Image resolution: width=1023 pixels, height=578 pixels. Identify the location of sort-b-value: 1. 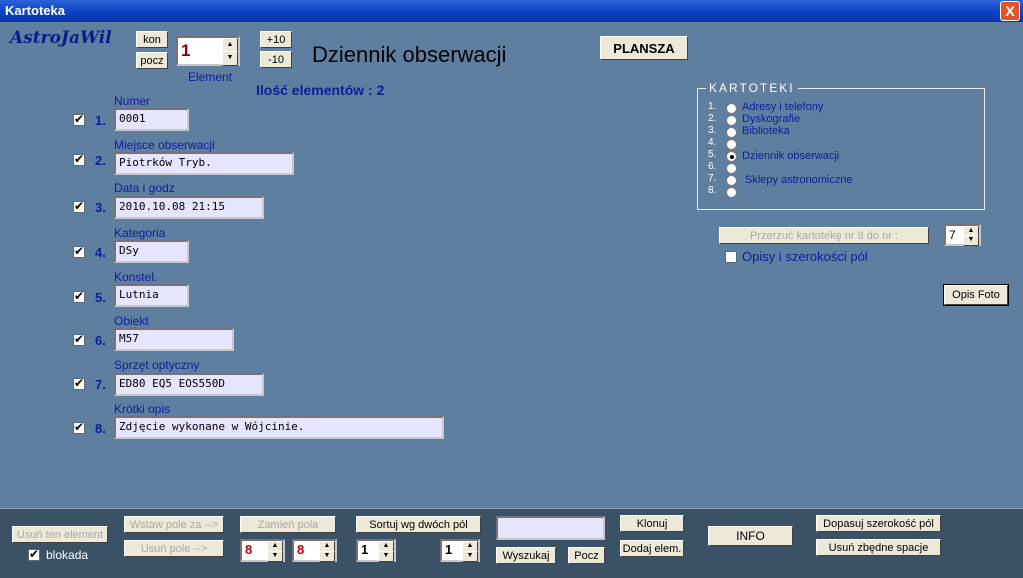
(449, 549).